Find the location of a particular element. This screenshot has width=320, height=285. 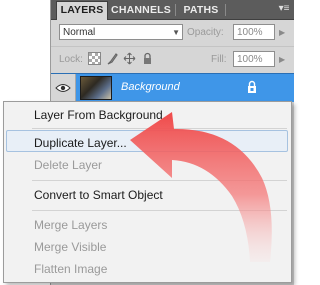

tab-paths: PATHS is located at coordinates (201, 10).